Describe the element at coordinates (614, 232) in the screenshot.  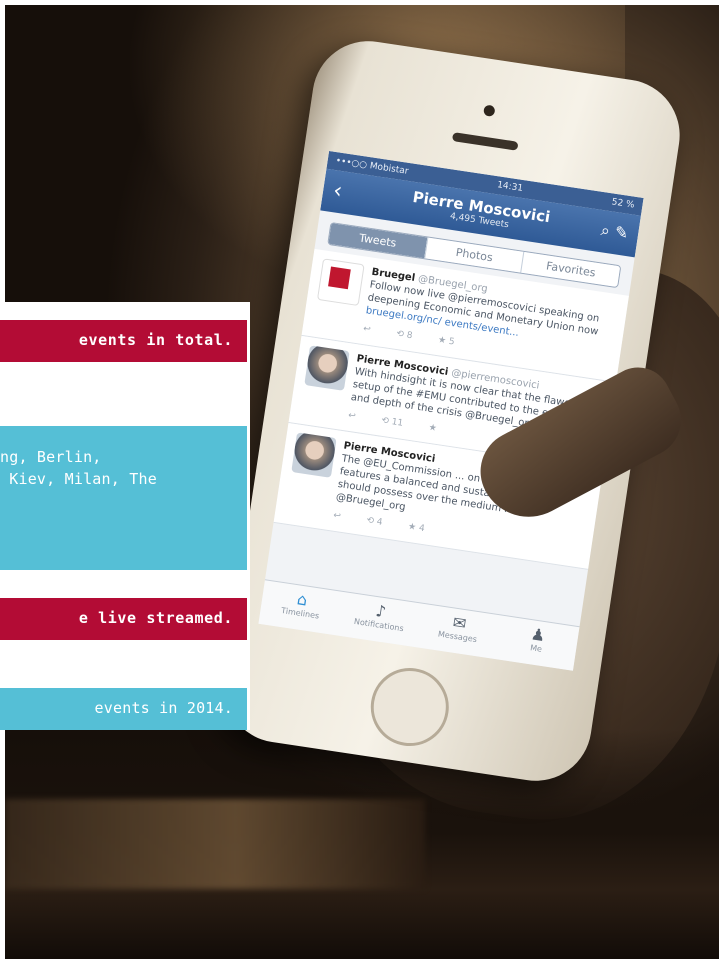
I see `search-icon: ⌕ ✎` at that location.